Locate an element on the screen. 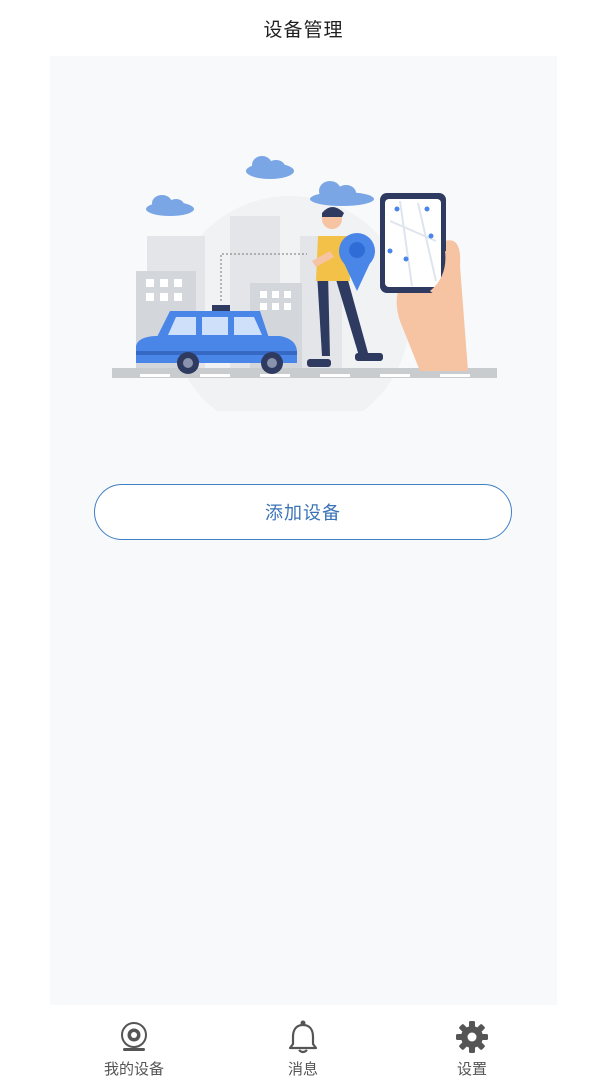 The height and width of the screenshot is (1080, 607). camera-icon is located at coordinates (134, 1037).